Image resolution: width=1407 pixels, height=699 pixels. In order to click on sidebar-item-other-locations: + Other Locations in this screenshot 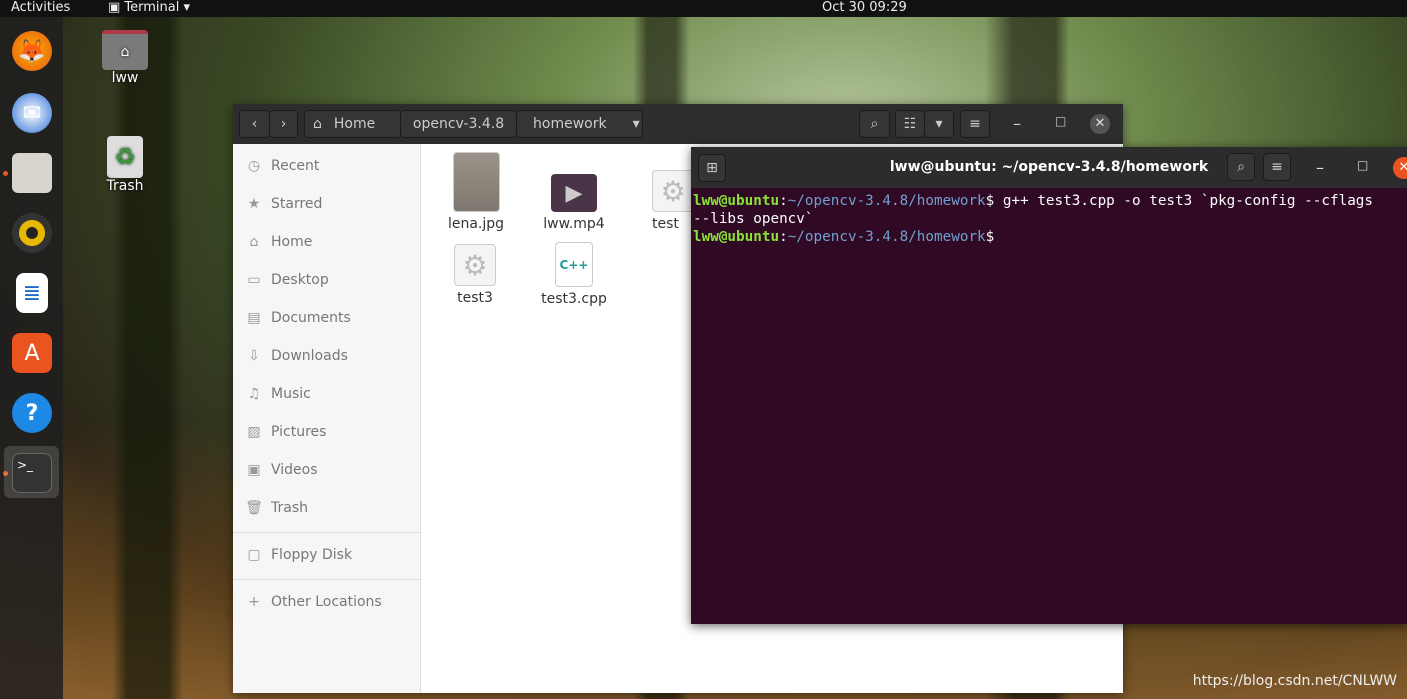, I will do `click(313, 602)`.